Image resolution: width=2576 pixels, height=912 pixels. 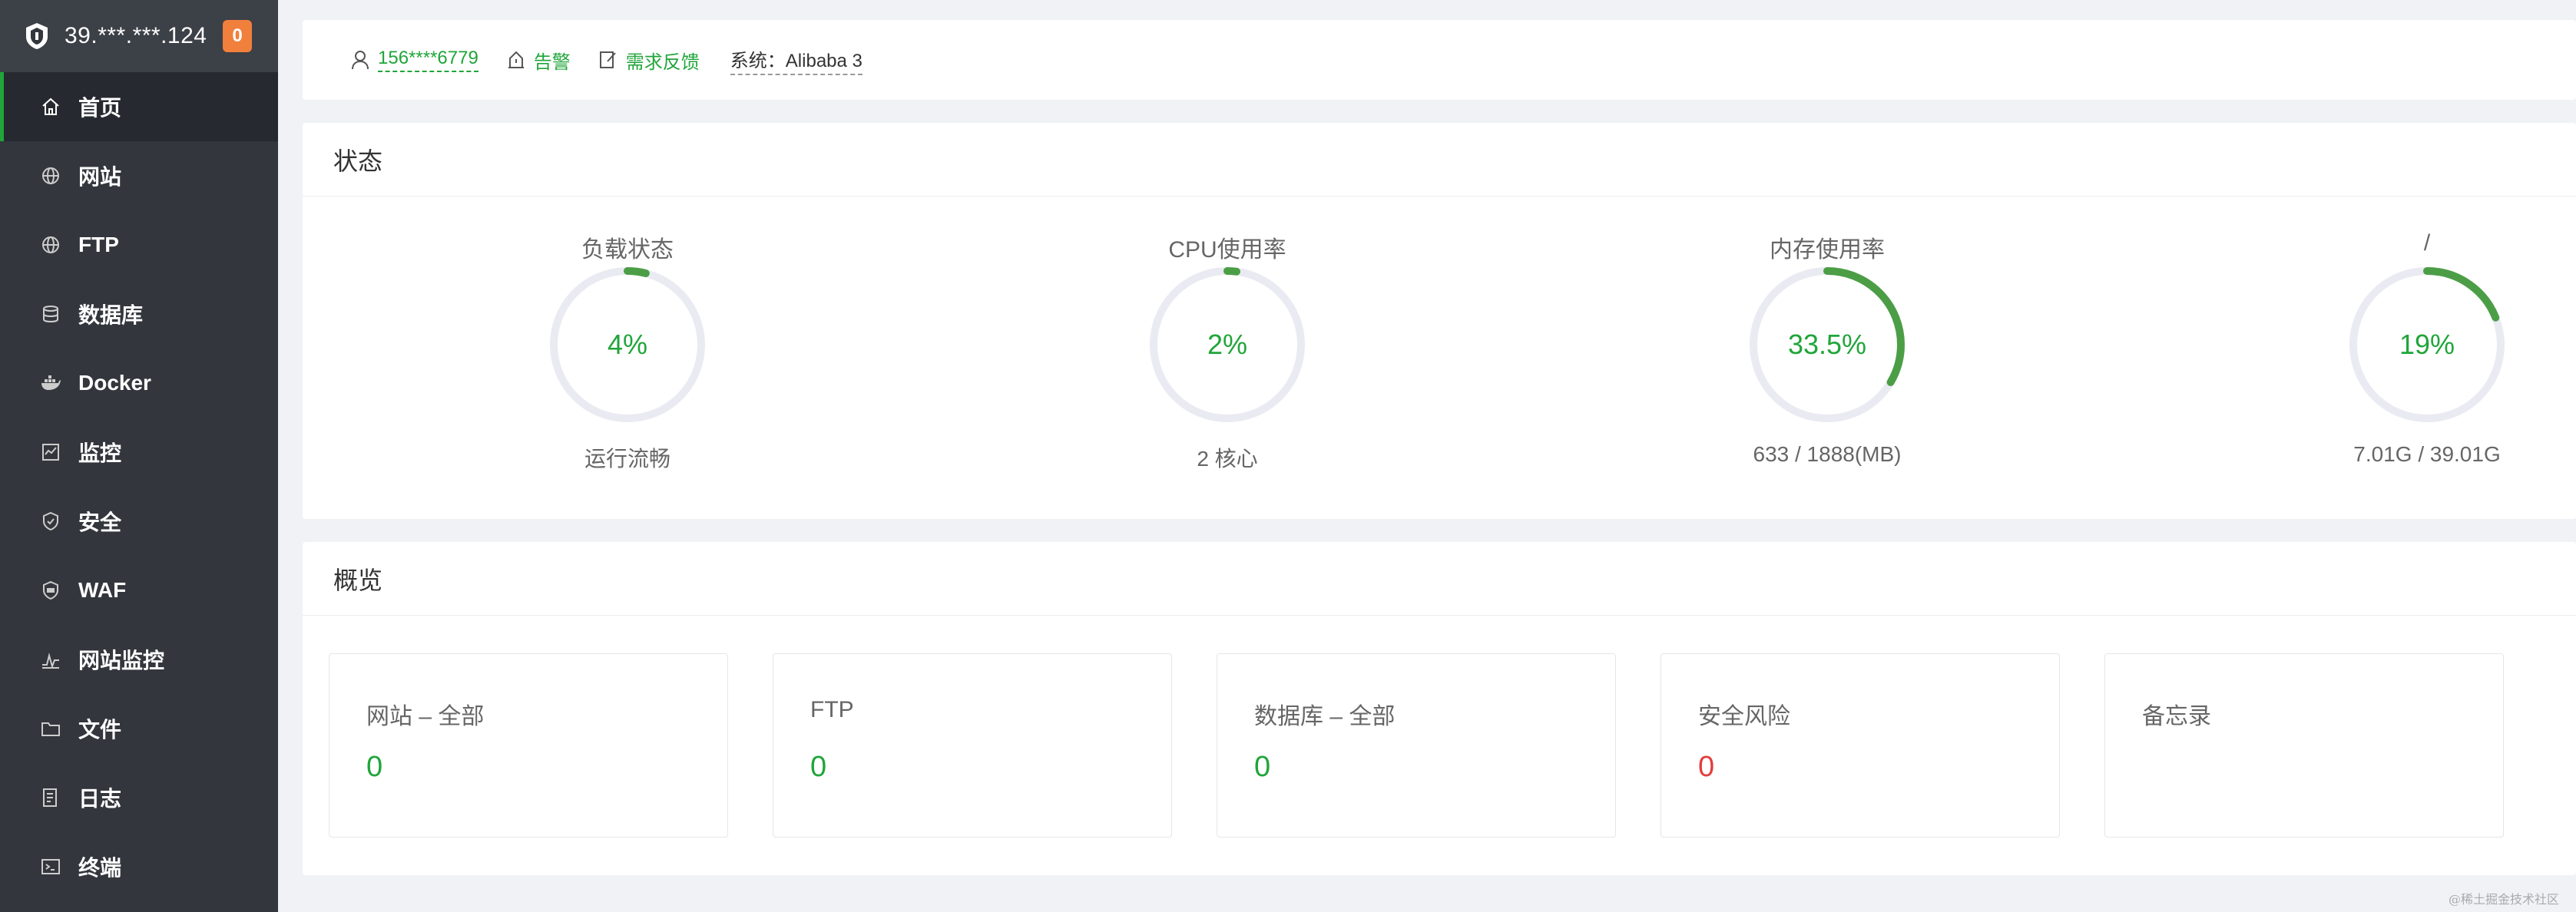 I want to click on feedback-link: 需求反馈, so click(x=649, y=60).